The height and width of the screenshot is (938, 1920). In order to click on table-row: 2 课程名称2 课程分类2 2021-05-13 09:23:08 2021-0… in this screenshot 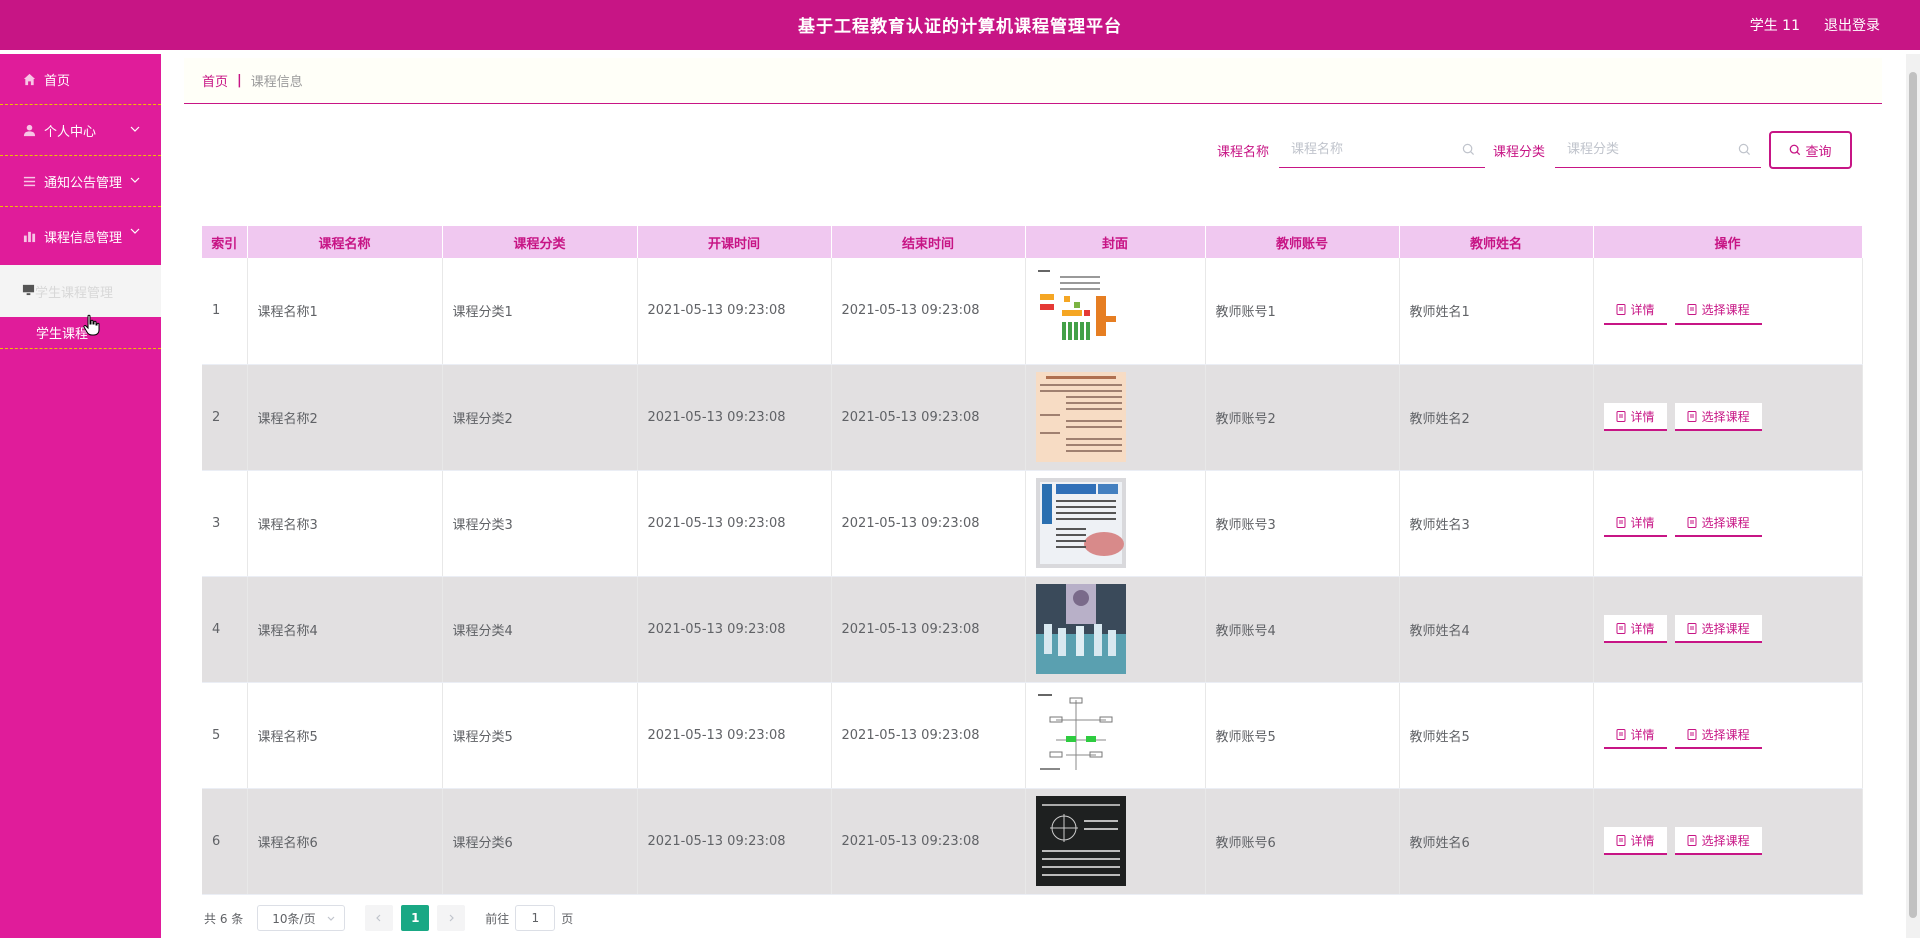, I will do `click(1032, 417)`.